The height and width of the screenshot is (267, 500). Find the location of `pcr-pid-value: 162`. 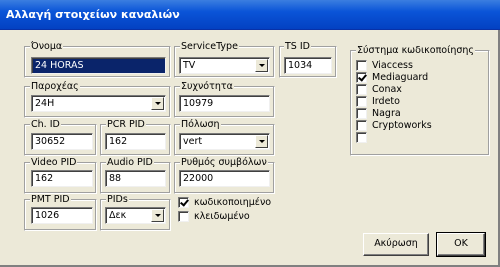

pcr-pid-value: 162 is located at coordinates (118, 141).